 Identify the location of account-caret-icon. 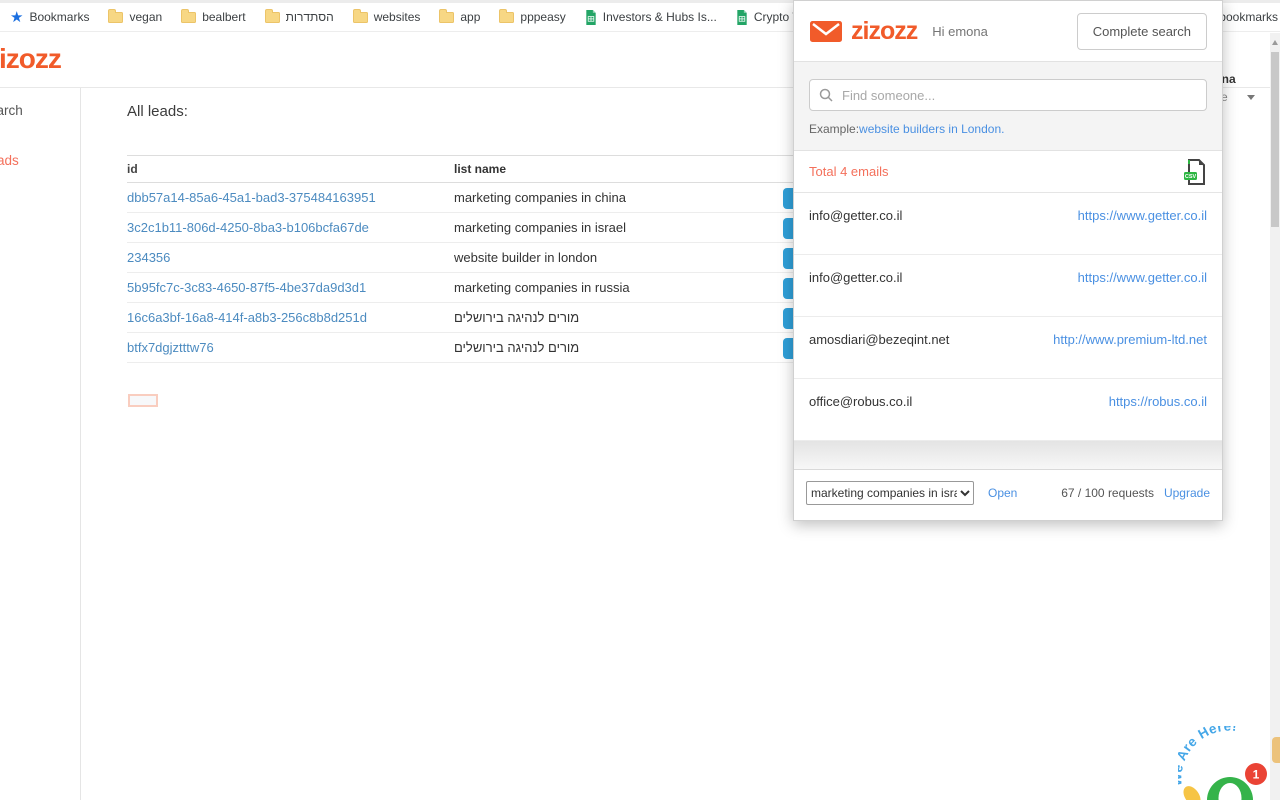
(1251, 97).